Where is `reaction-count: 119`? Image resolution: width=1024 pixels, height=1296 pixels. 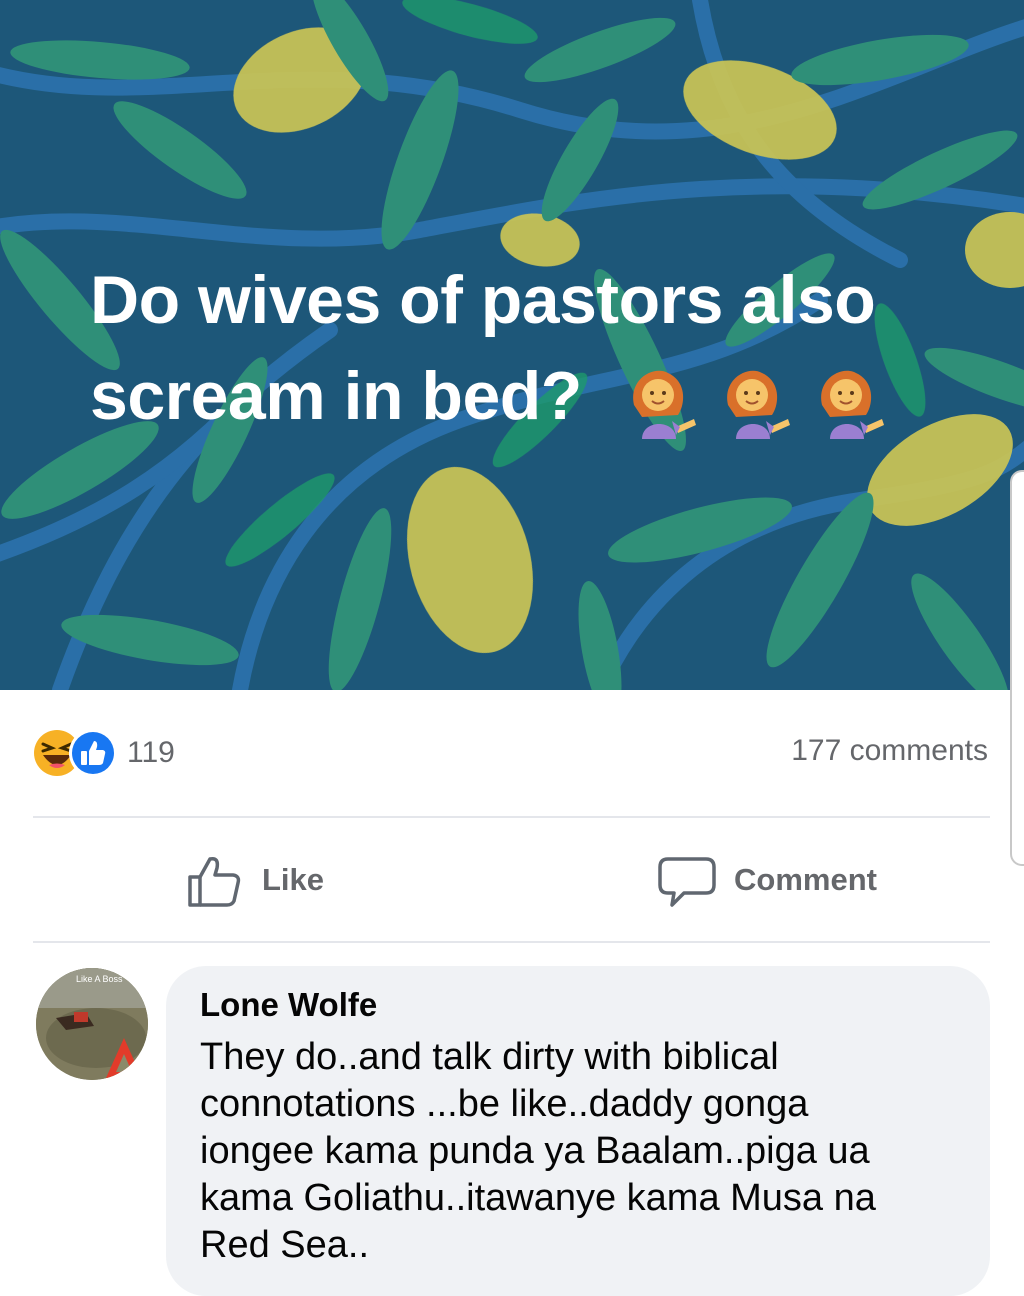
reaction-count: 119 is located at coordinates (151, 752).